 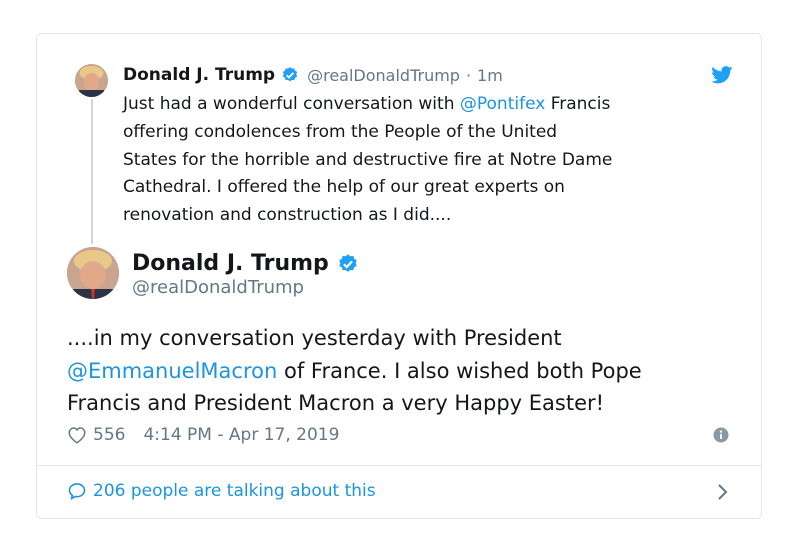 I want to click on twitter-bird-icon, so click(x=722, y=75).